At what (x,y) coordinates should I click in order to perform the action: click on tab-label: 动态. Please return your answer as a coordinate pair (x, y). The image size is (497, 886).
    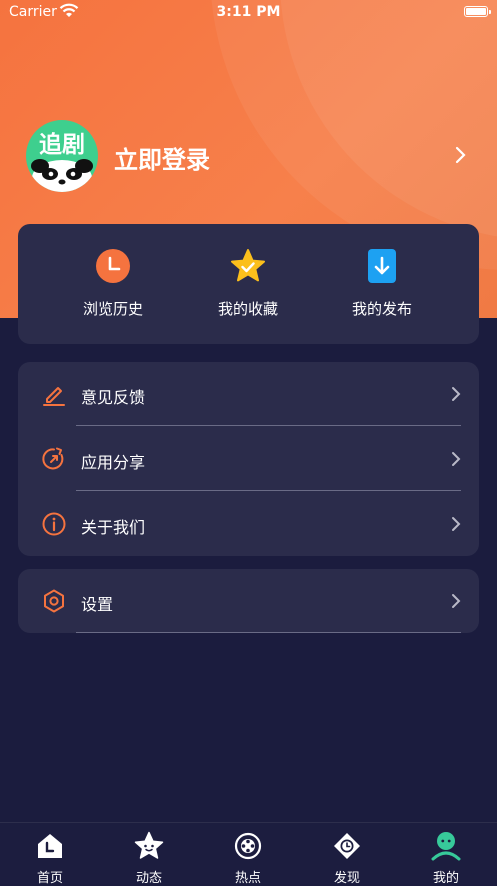
    Looking at the image, I should click on (148, 878).